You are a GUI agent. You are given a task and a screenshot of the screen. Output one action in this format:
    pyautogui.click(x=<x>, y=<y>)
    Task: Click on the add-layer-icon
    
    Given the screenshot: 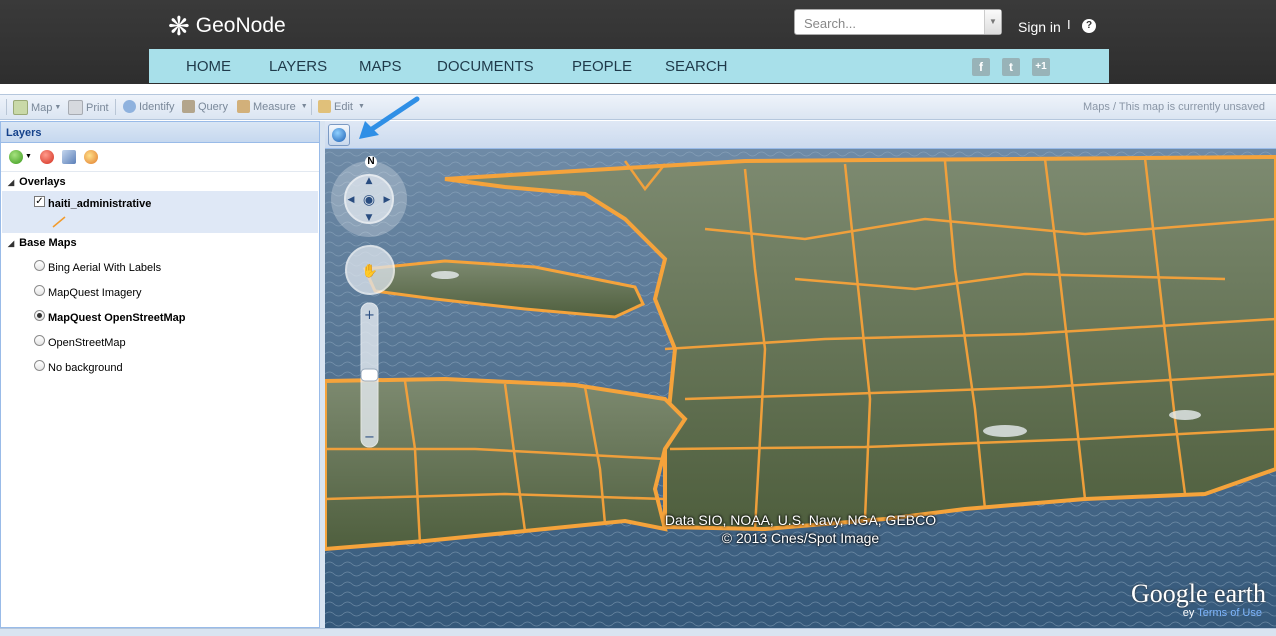 What is the action you would take?
    pyautogui.click(x=16, y=157)
    